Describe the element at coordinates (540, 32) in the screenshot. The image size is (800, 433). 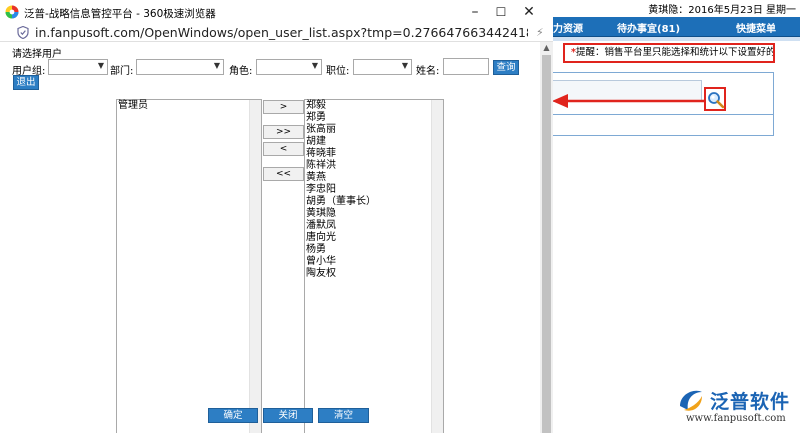
I see `lightning-icon: ⚡` at that location.